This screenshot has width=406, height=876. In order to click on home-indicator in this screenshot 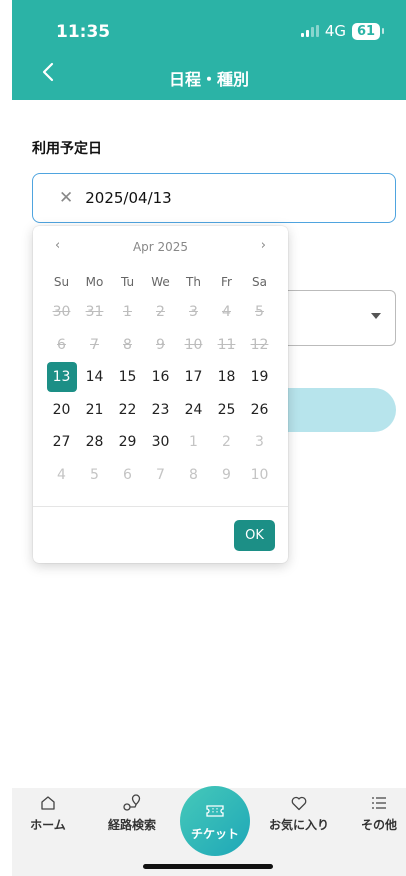, I will do `click(208, 866)`.